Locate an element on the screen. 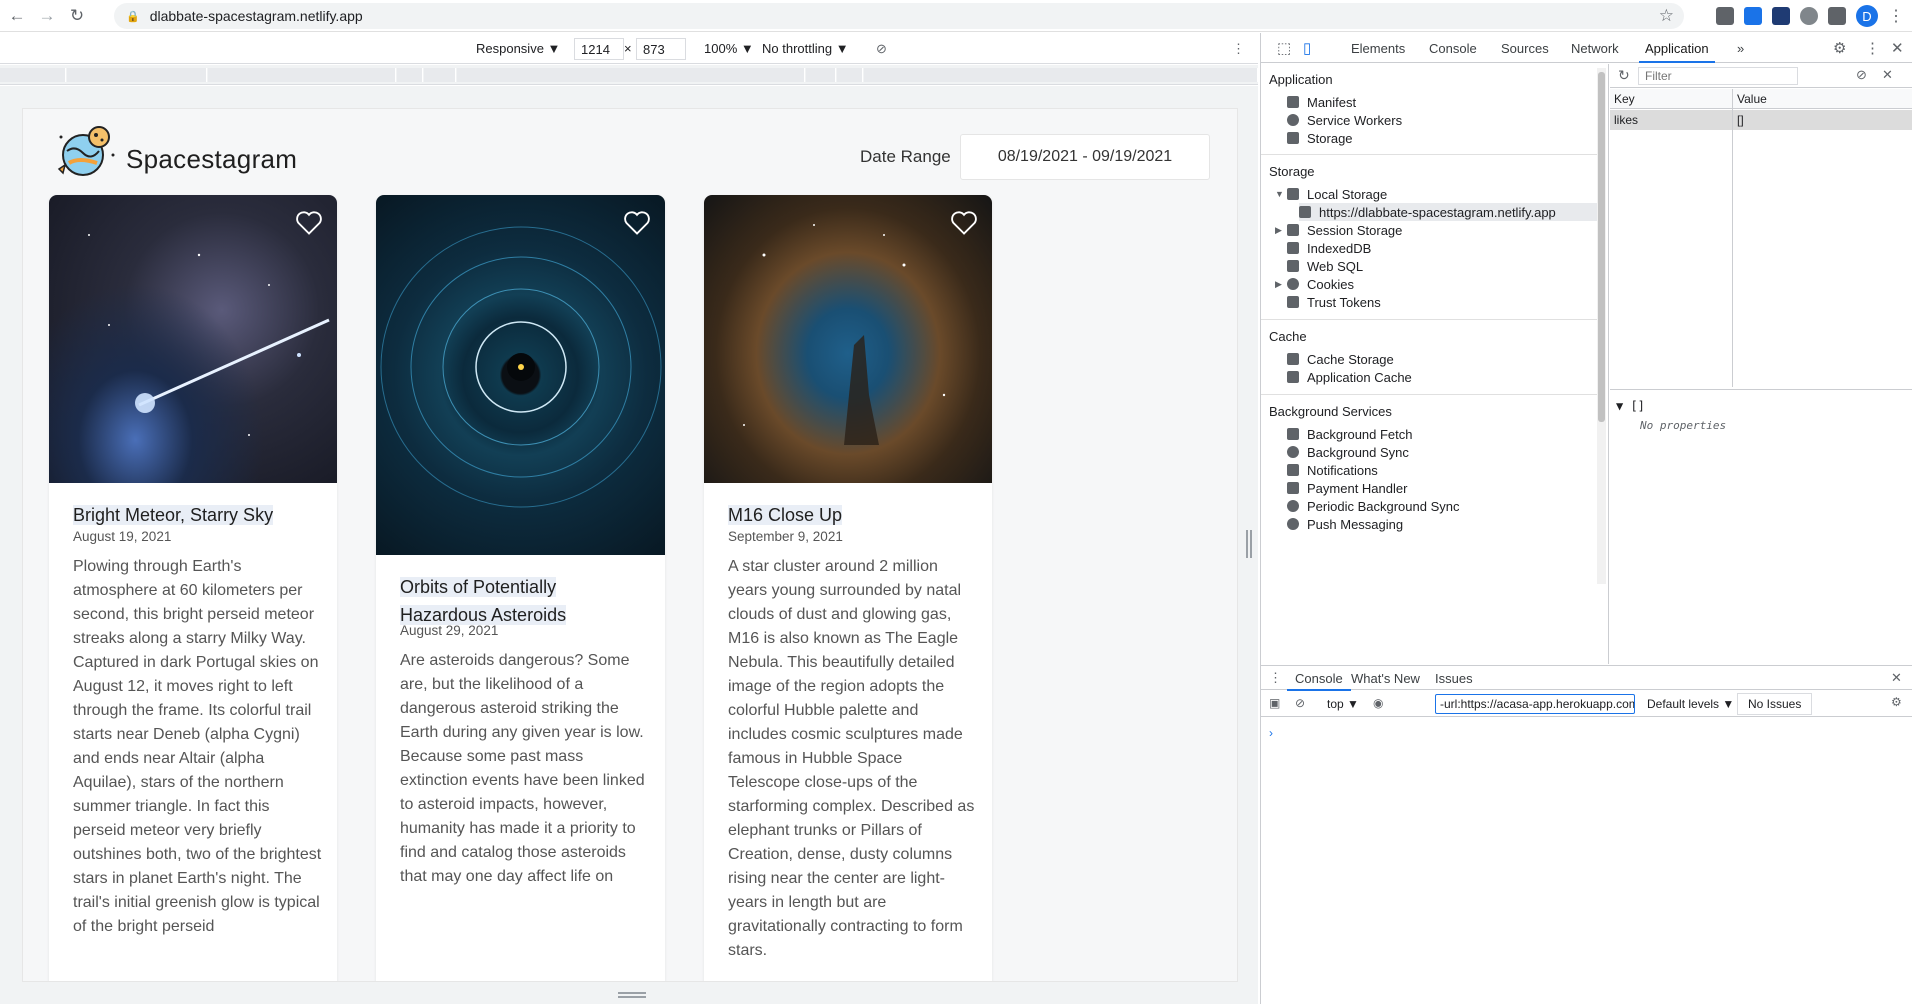 The image size is (1912, 1004). issues-button: No Issues is located at coordinates (1775, 704).